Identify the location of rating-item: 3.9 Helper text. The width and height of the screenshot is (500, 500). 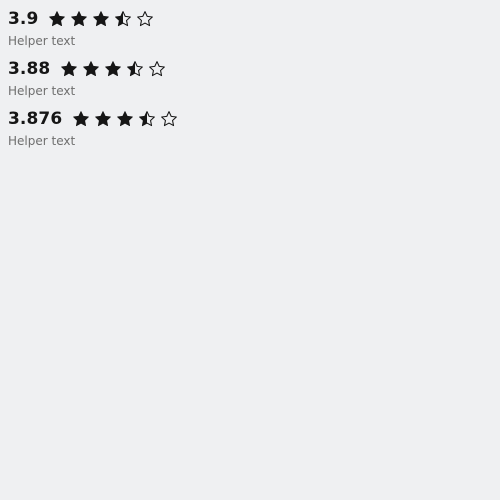
(250, 32).